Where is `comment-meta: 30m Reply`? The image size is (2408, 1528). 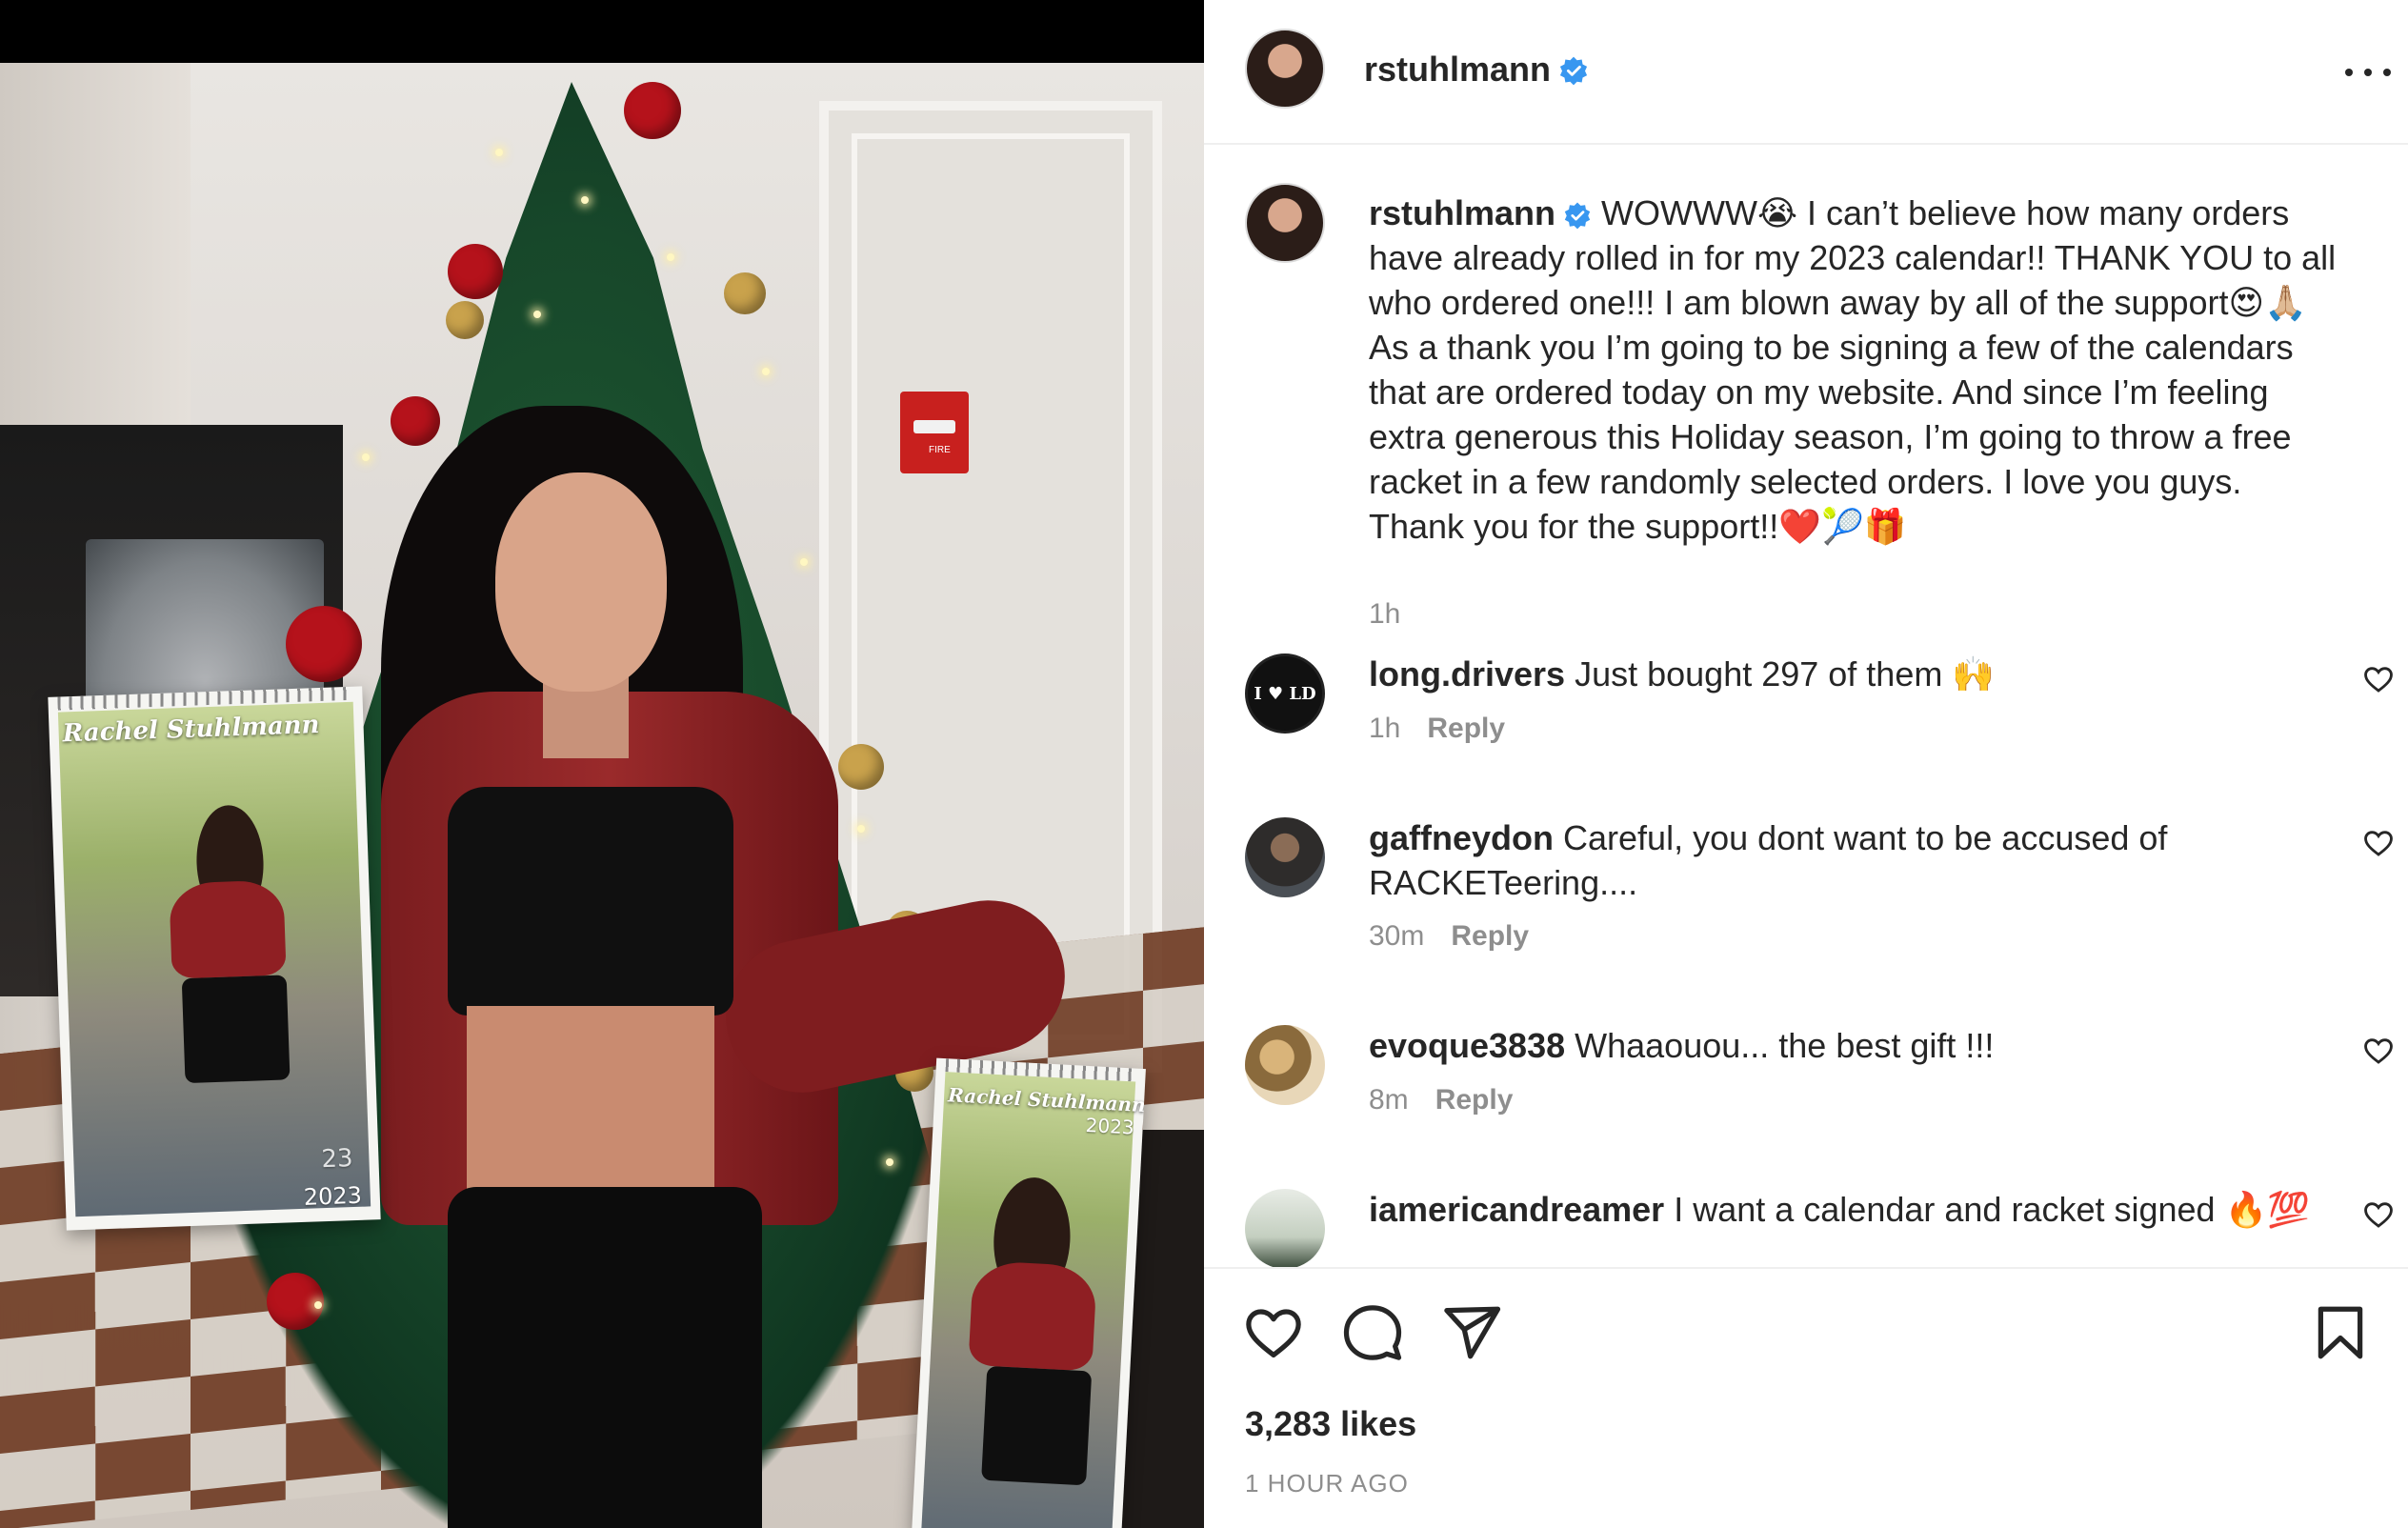 comment-meta: 30m Reply is located at coordinates (1449, 936).